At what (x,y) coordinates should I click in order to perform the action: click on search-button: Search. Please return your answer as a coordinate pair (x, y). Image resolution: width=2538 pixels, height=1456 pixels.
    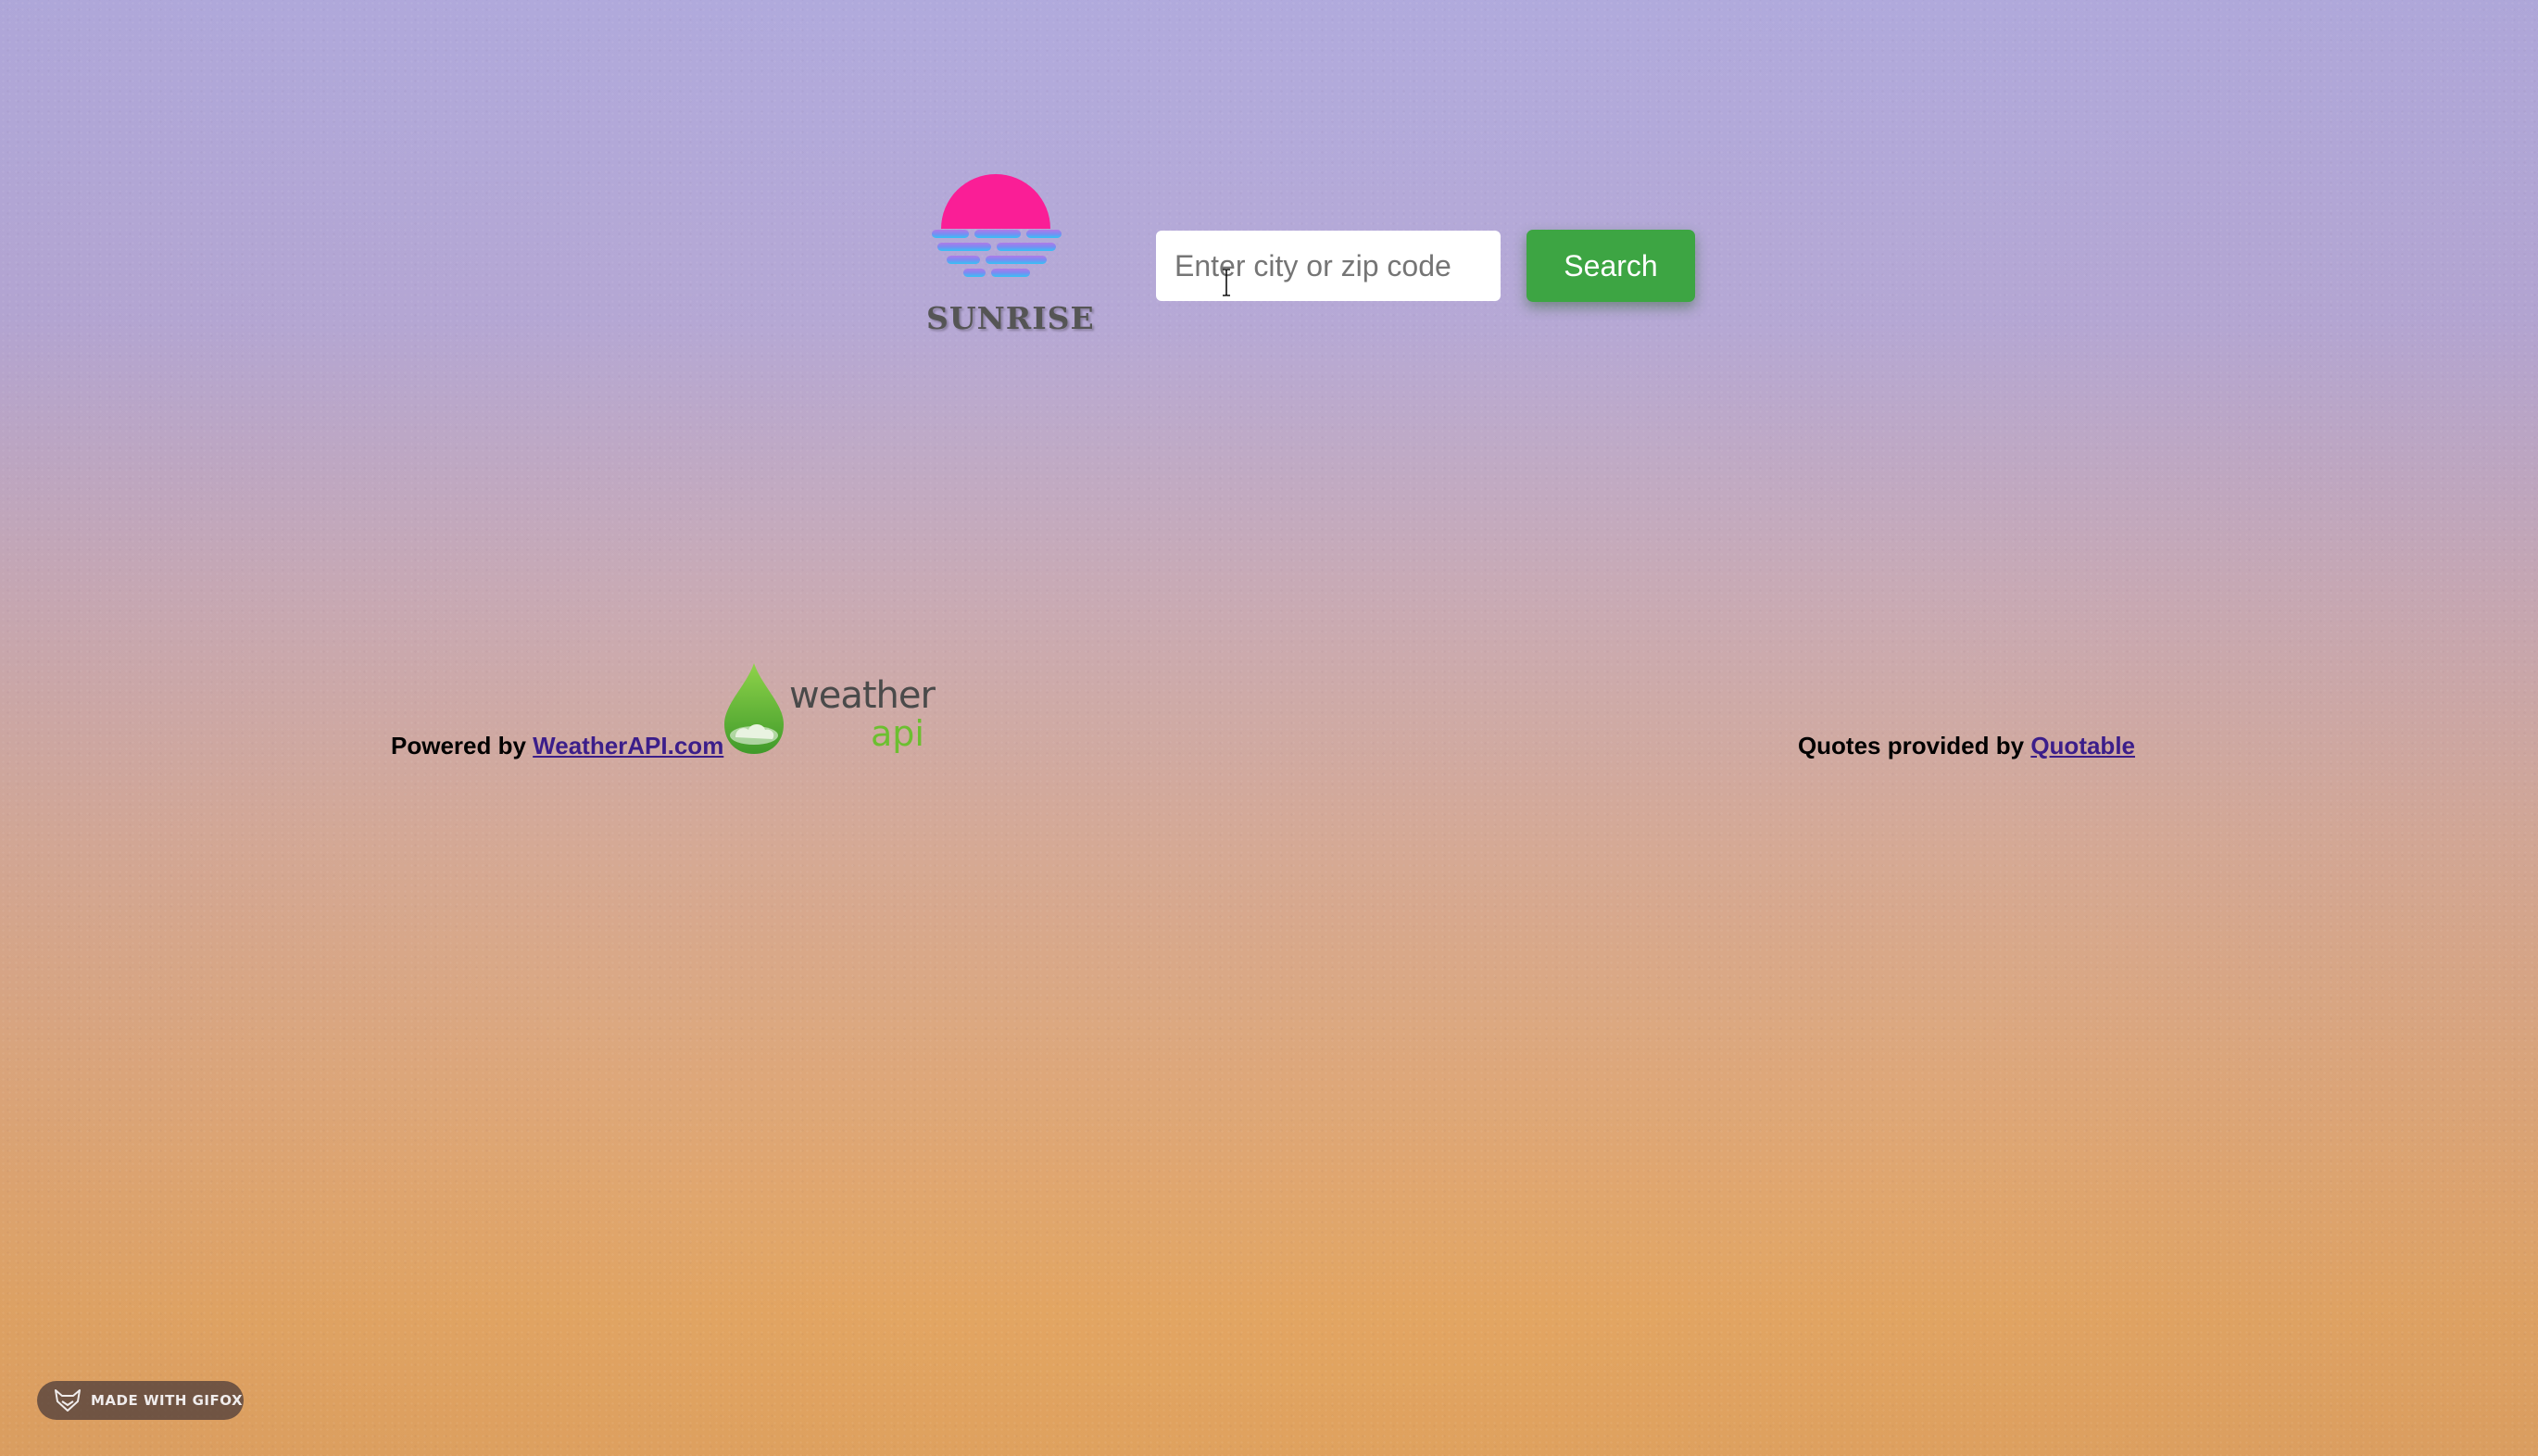
    Looking at the image, I should click on (1611, 266).